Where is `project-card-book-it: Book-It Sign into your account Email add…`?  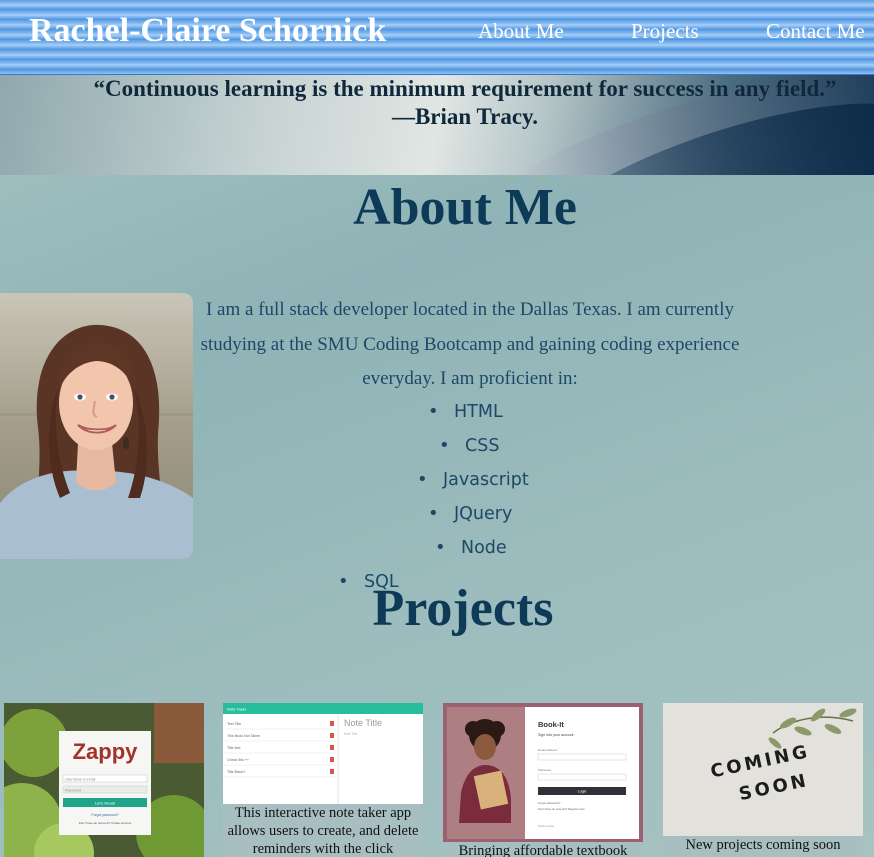 project-card-book-it: Book-It Sign into your account Email add… is located at coordinates (543, 780).